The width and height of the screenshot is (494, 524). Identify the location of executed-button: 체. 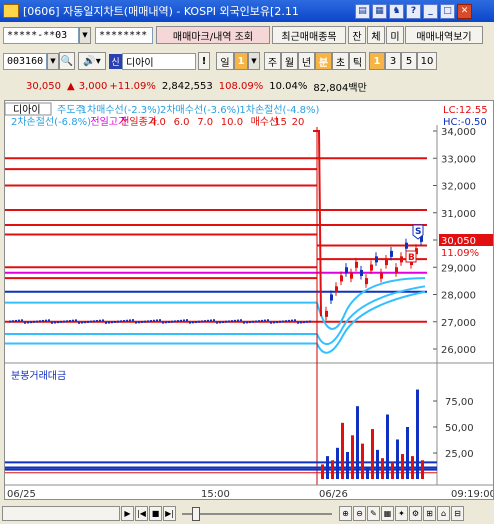
(376, 35).